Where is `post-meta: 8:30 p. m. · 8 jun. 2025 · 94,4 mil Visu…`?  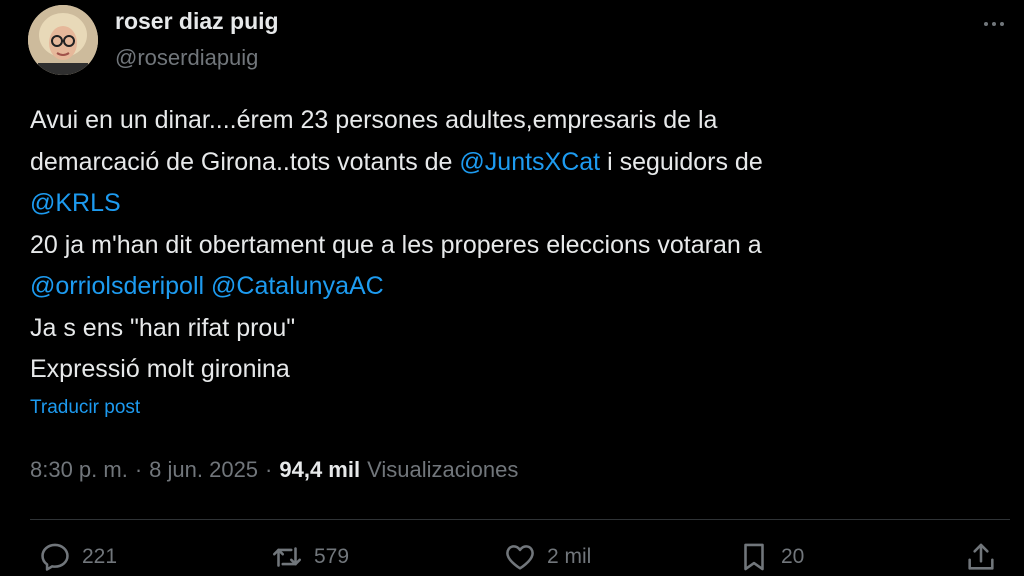
post-meta: 8:30 p. m. · 8 jun. 2025 · 94,4 mil Visu… is located at coordinates (274, 470).